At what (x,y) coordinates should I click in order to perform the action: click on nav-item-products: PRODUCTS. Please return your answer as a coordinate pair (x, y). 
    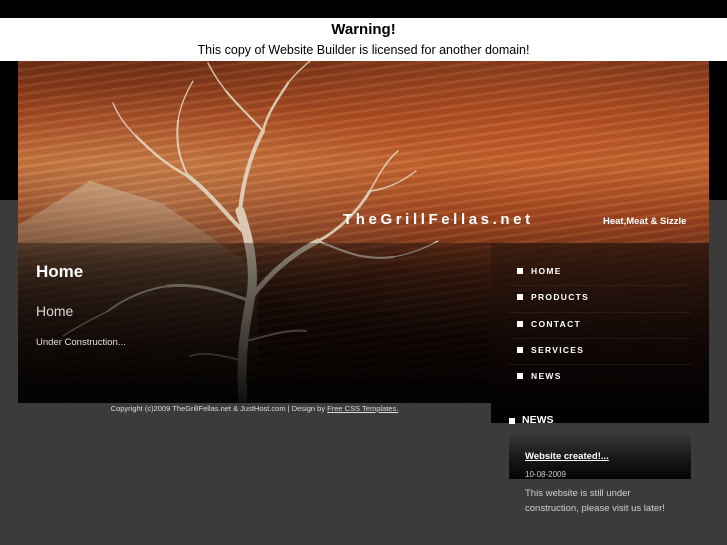
    Looking at the image, I should click on (600, 299).